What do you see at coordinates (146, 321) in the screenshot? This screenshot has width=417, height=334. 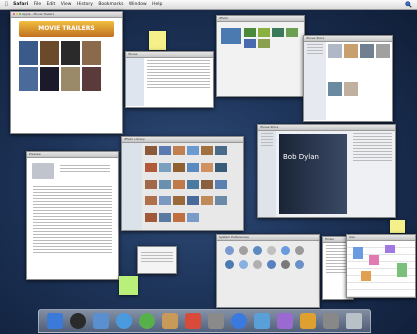 I see `ichat-icon` at bounding box center [146, 321].